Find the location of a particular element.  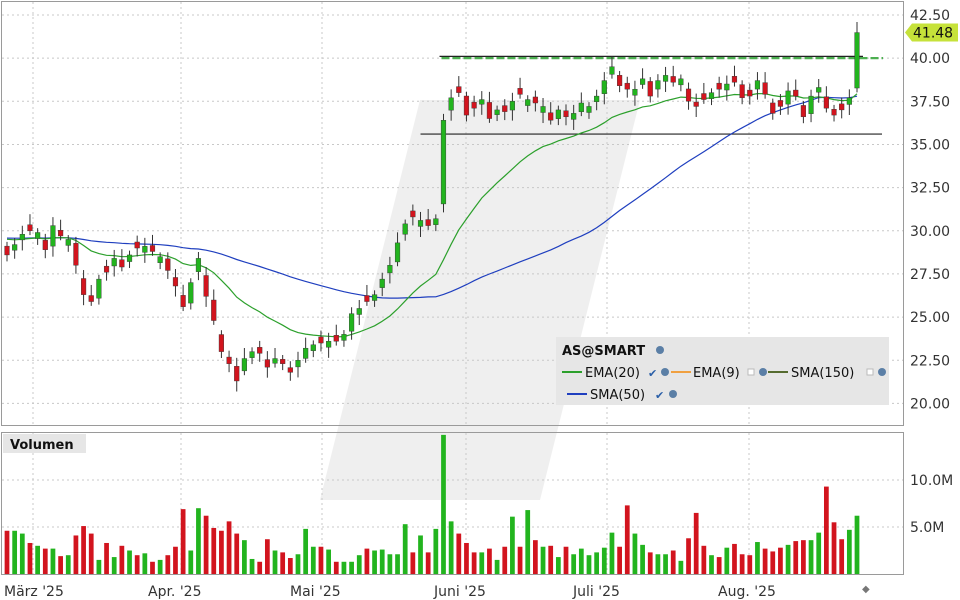

y-tick-label: 32.50 is located at coordinates (930, 189).